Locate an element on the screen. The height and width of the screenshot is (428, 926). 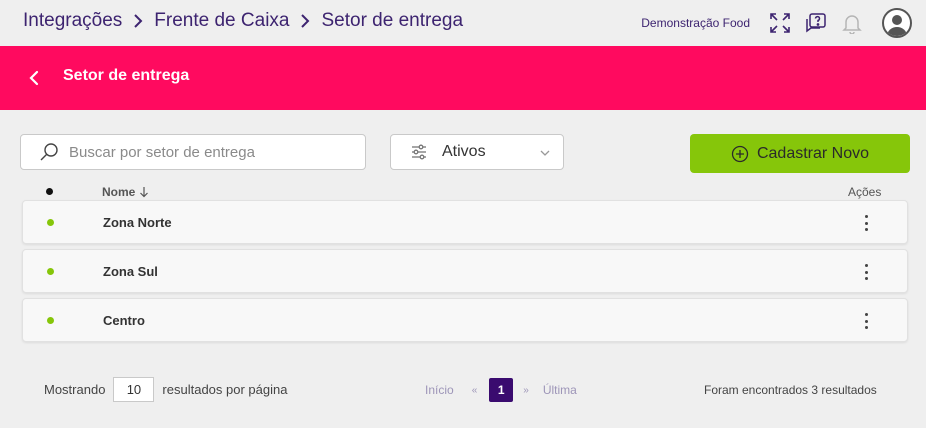
topbar-actions: Demonstração Food is located at coordinates (776, 23).